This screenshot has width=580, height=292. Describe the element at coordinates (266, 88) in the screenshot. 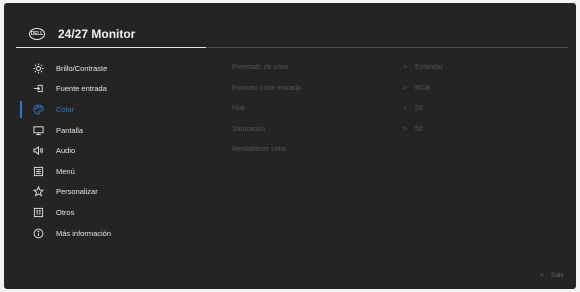

I see `option-label: Formato color entrada` at that location.